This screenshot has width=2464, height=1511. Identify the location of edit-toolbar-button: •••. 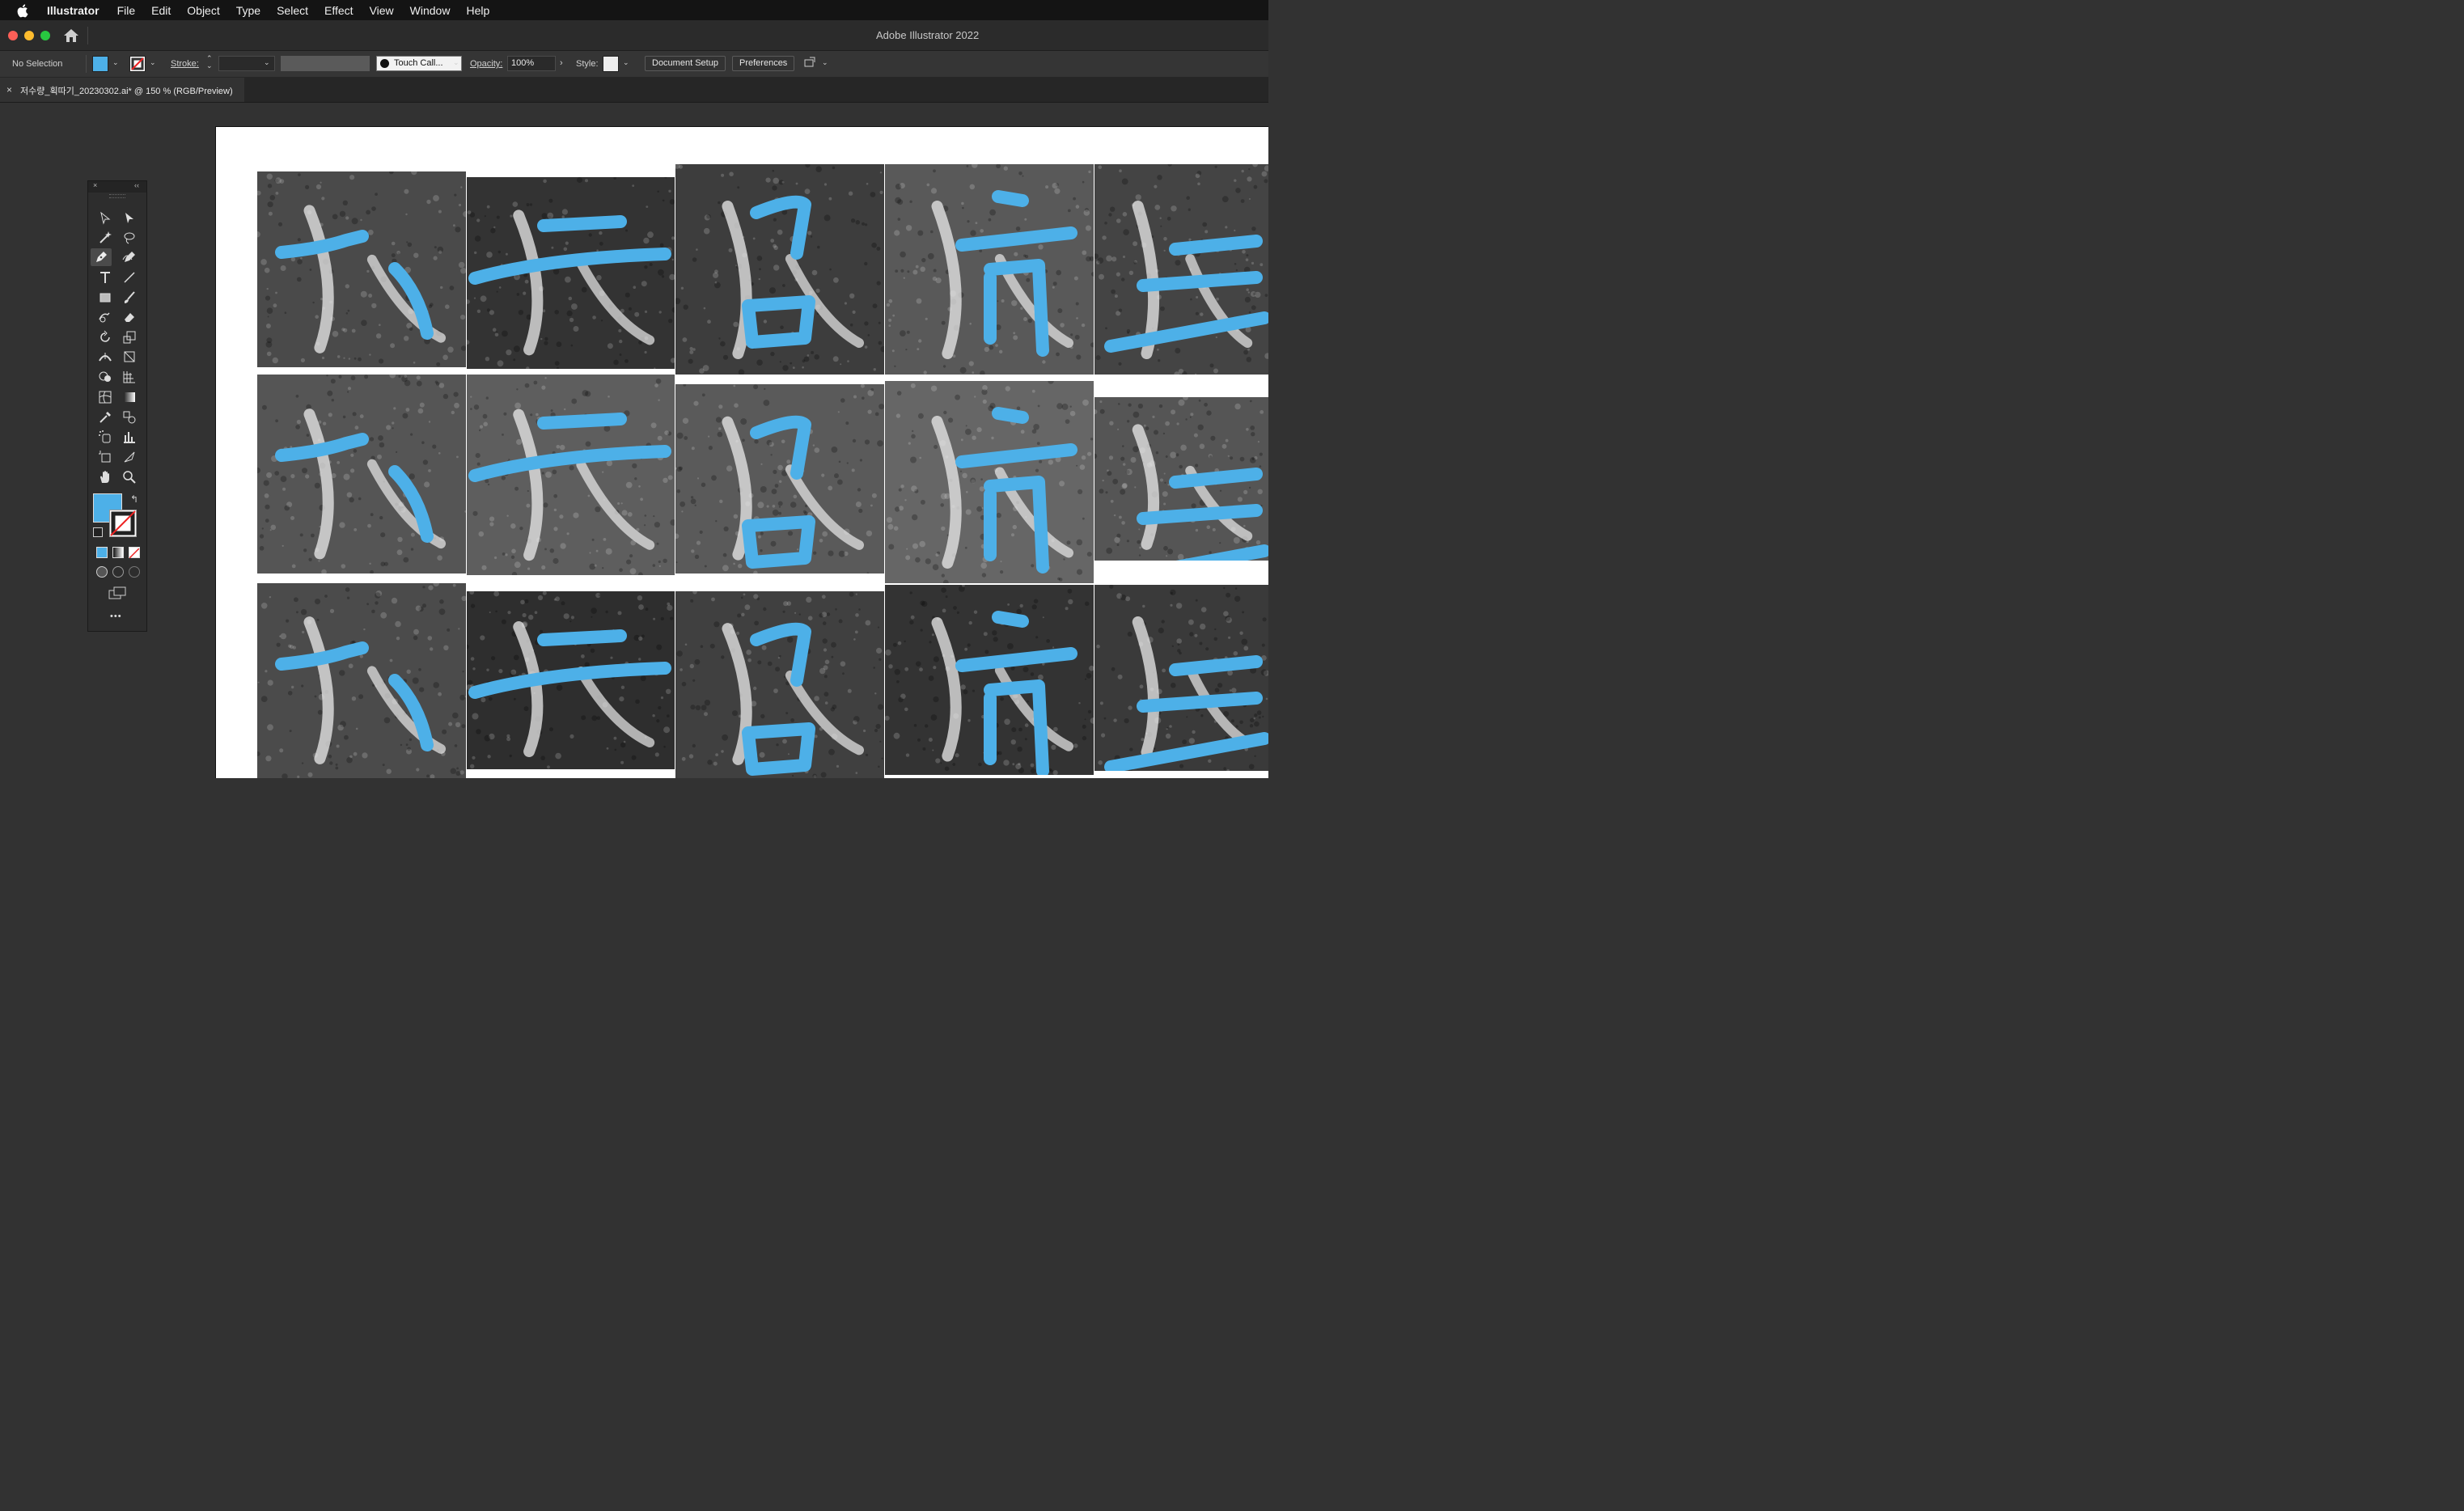
(116, 616).